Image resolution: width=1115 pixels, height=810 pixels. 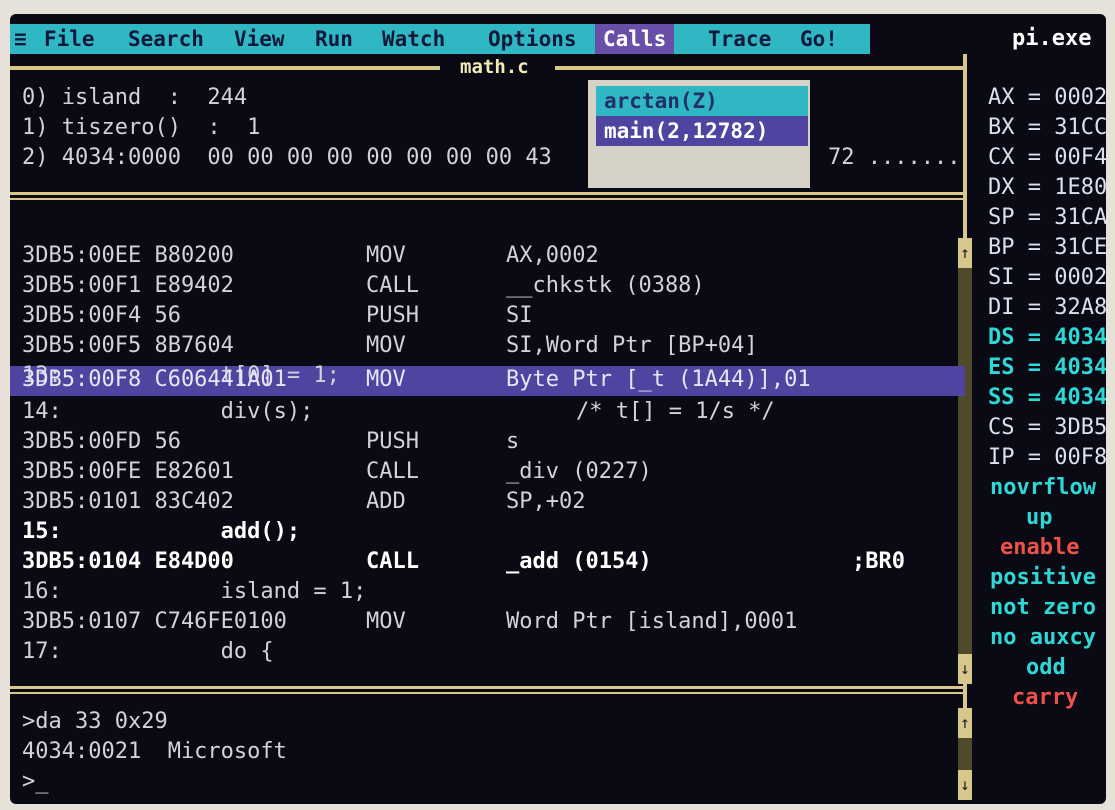 What do you see at coordinates (35, 782) in the screenshot?
I see `command-prompt: >_` at bounding box center [35, 782].